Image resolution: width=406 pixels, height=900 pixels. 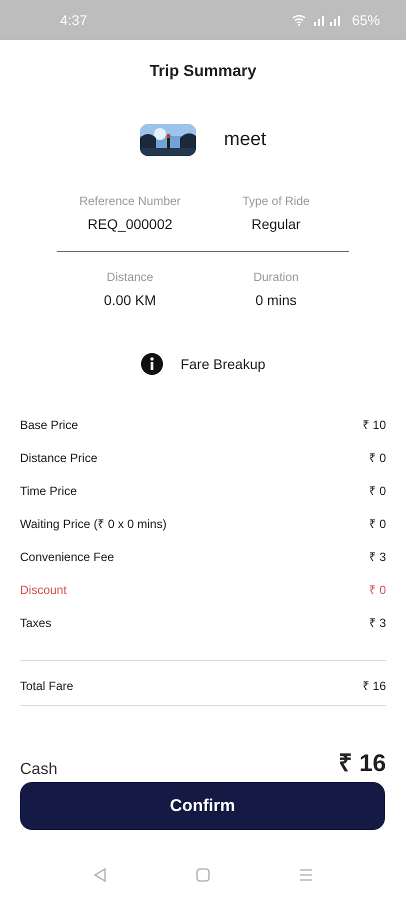 I want to click on info-value: Regular, so click(x=276, y=224).